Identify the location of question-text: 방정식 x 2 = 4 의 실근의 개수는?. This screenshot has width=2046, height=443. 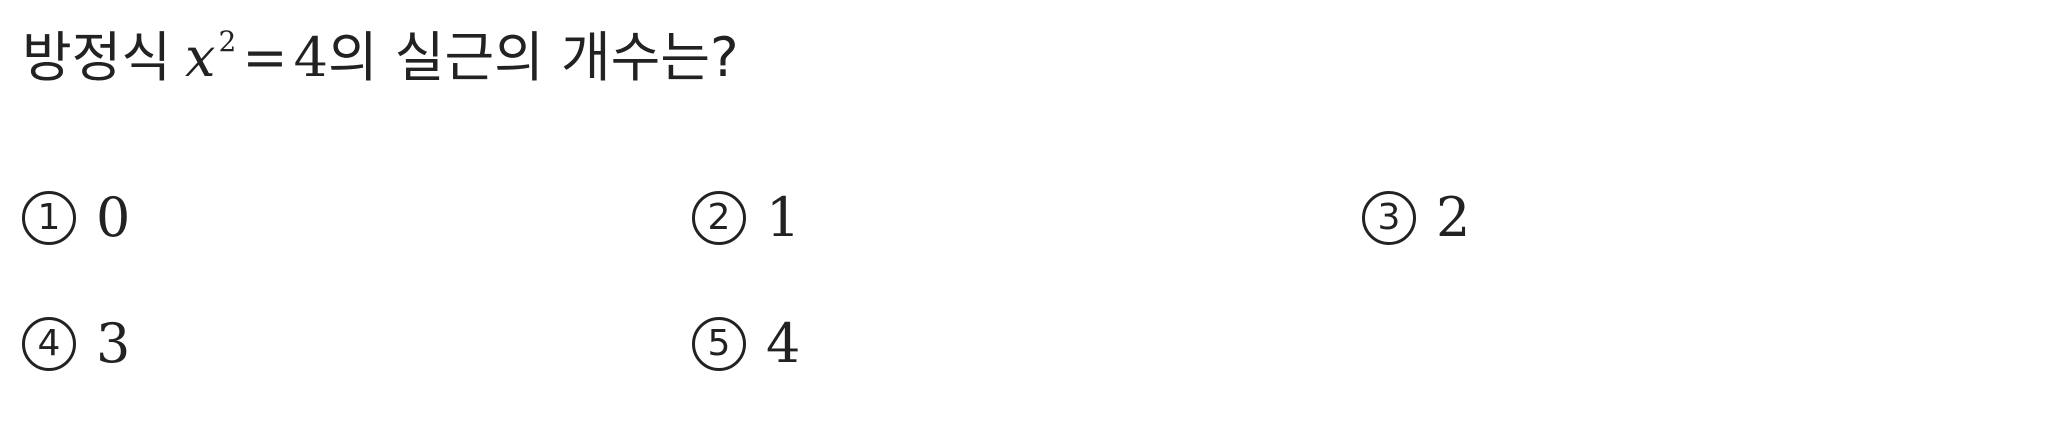
(380, 58).